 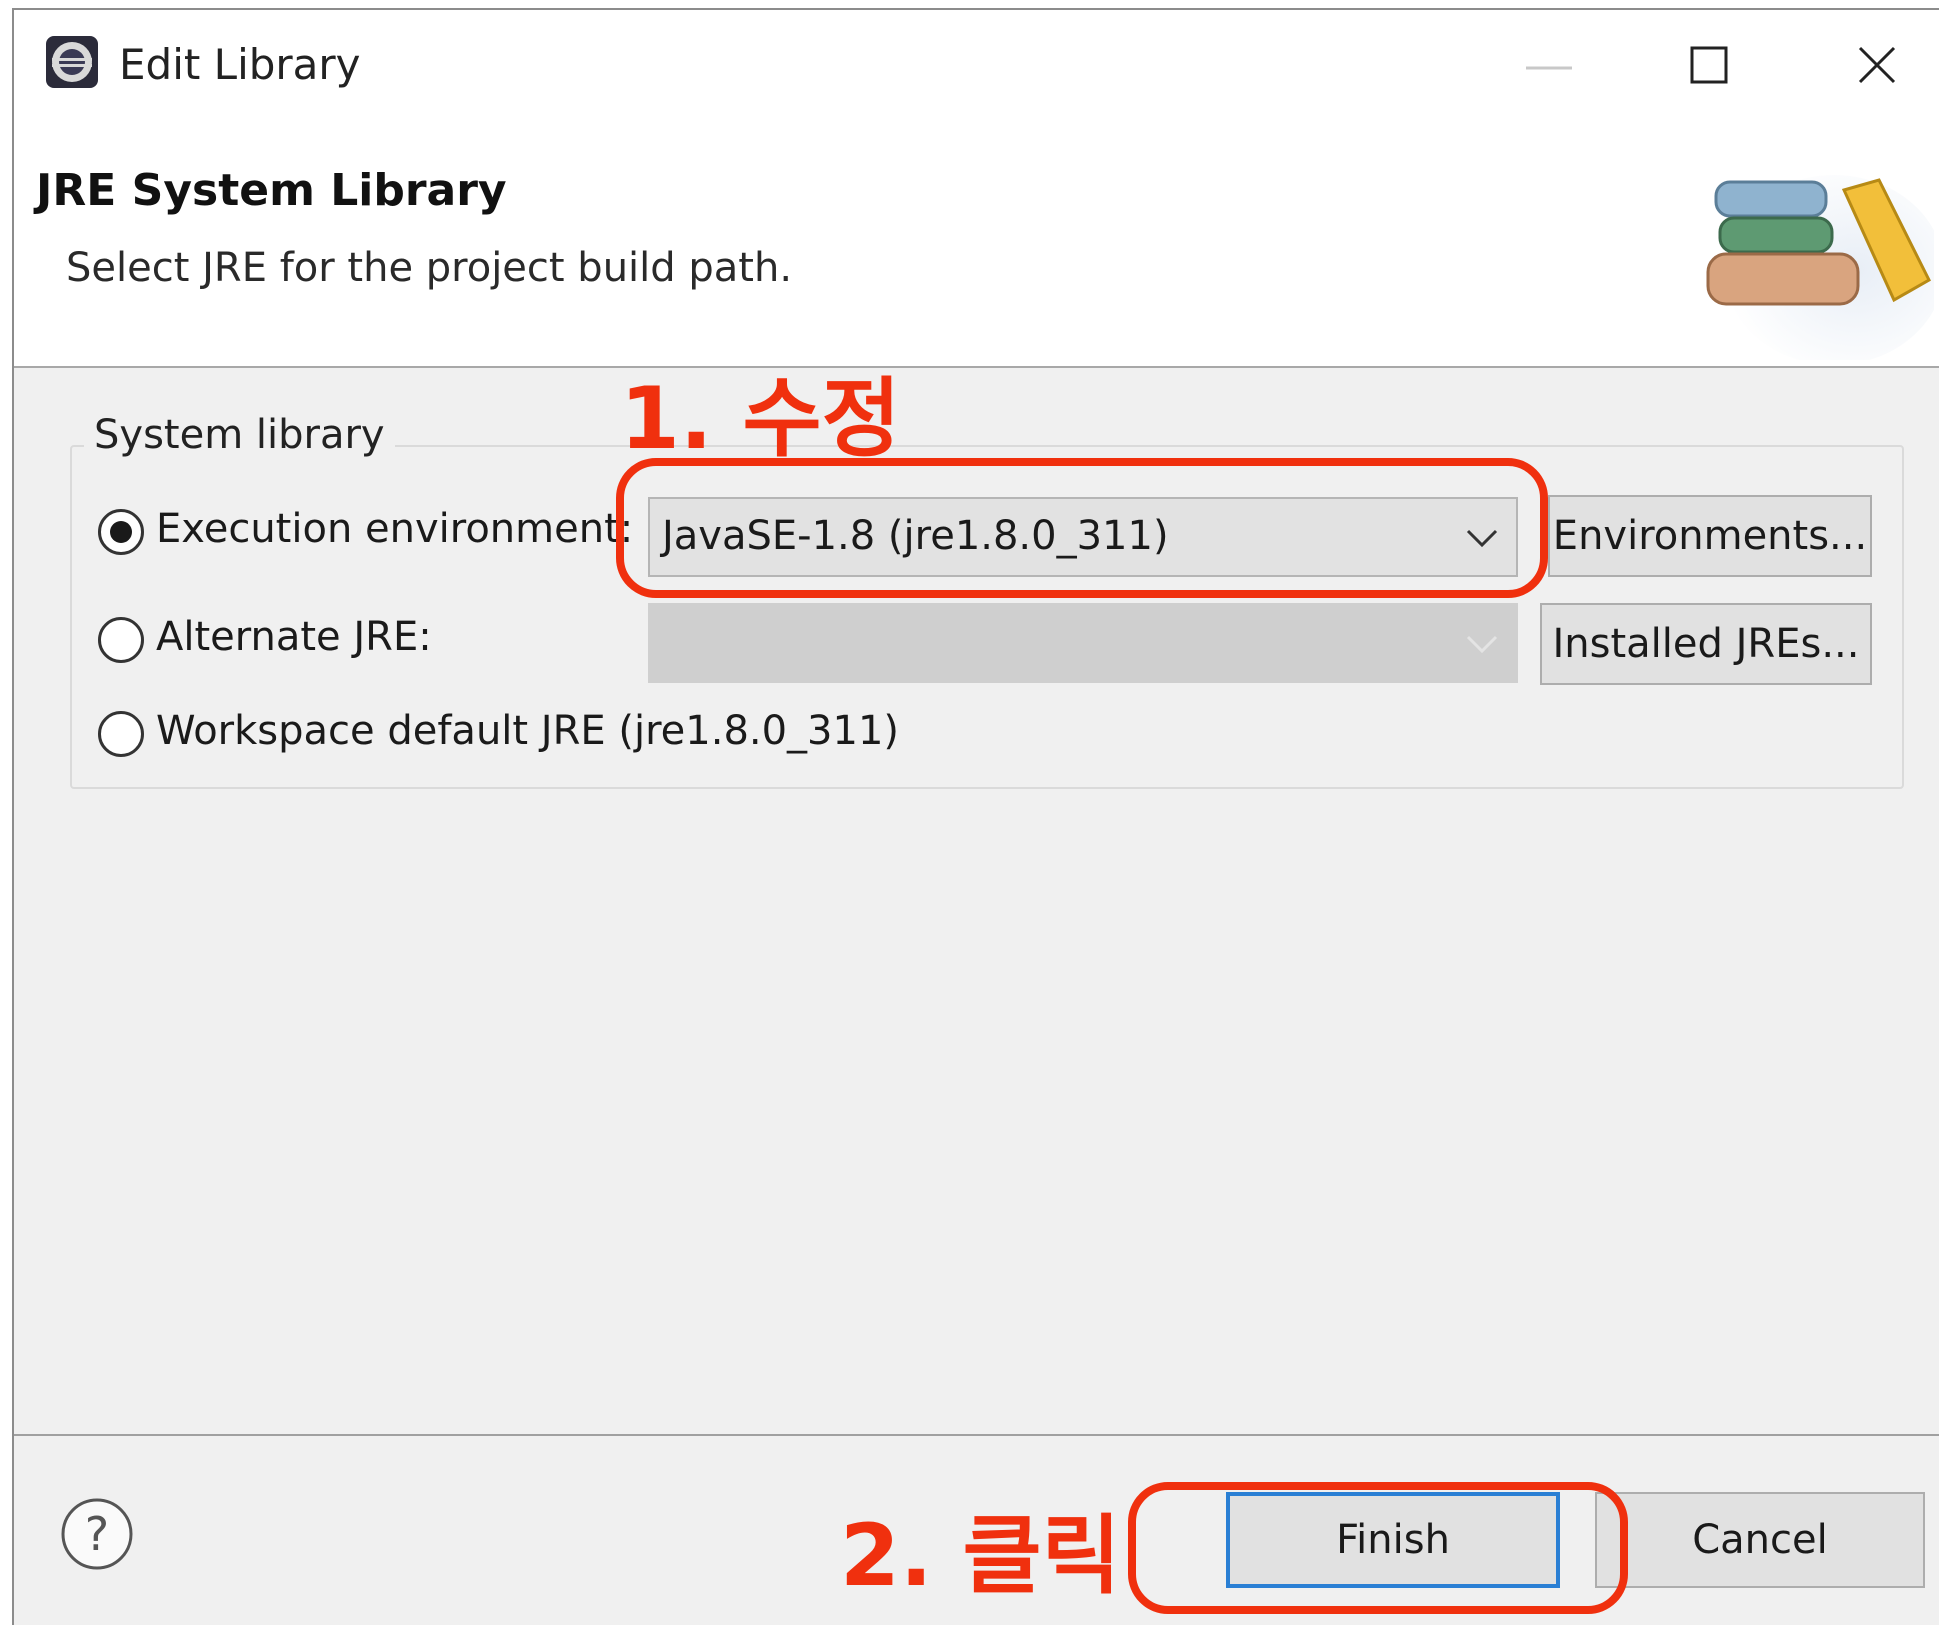 I want to click on annotation-step1-highlight, so click(x=1082, y=528).